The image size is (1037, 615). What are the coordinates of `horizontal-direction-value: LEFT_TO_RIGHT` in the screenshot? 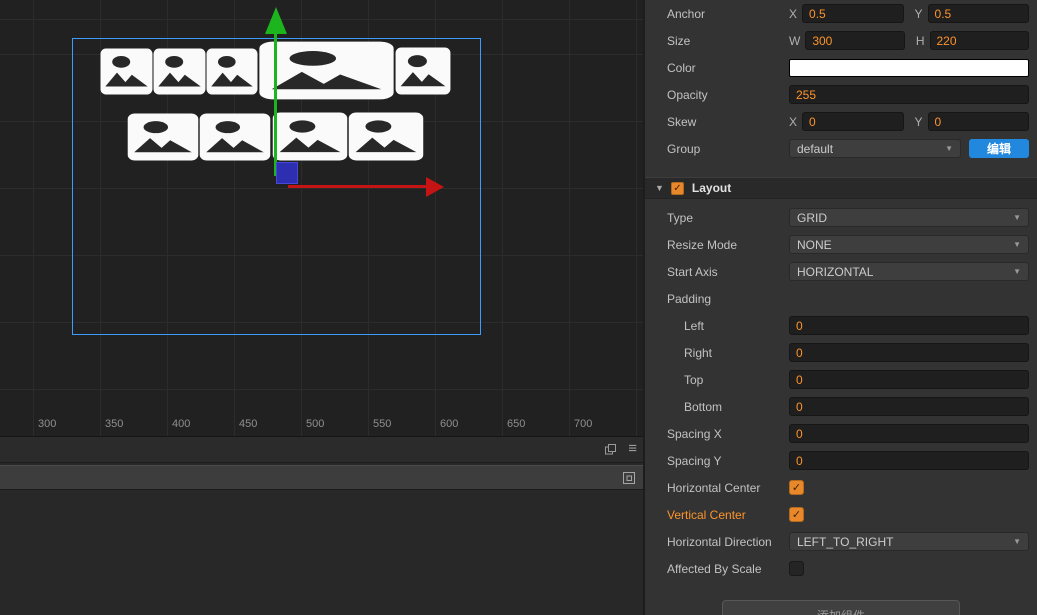 It's located at (845, 541).